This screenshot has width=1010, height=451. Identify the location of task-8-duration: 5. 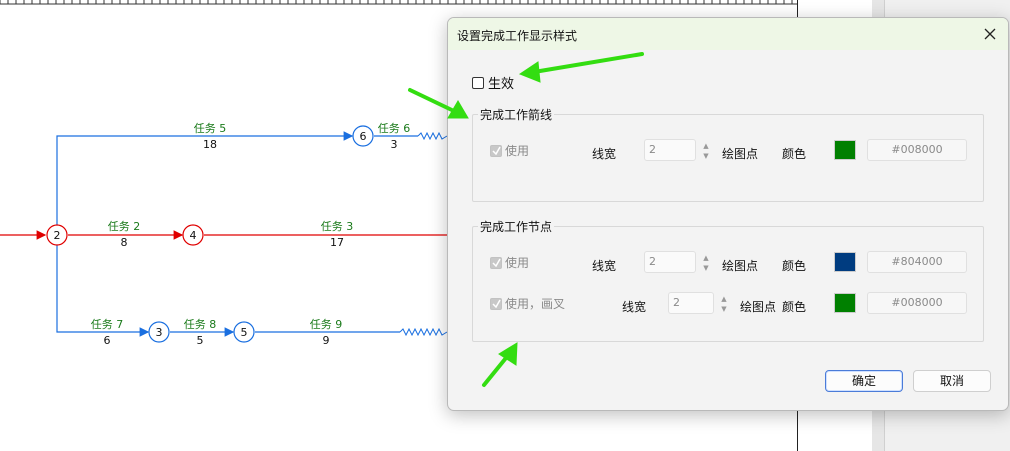
(200, 340).